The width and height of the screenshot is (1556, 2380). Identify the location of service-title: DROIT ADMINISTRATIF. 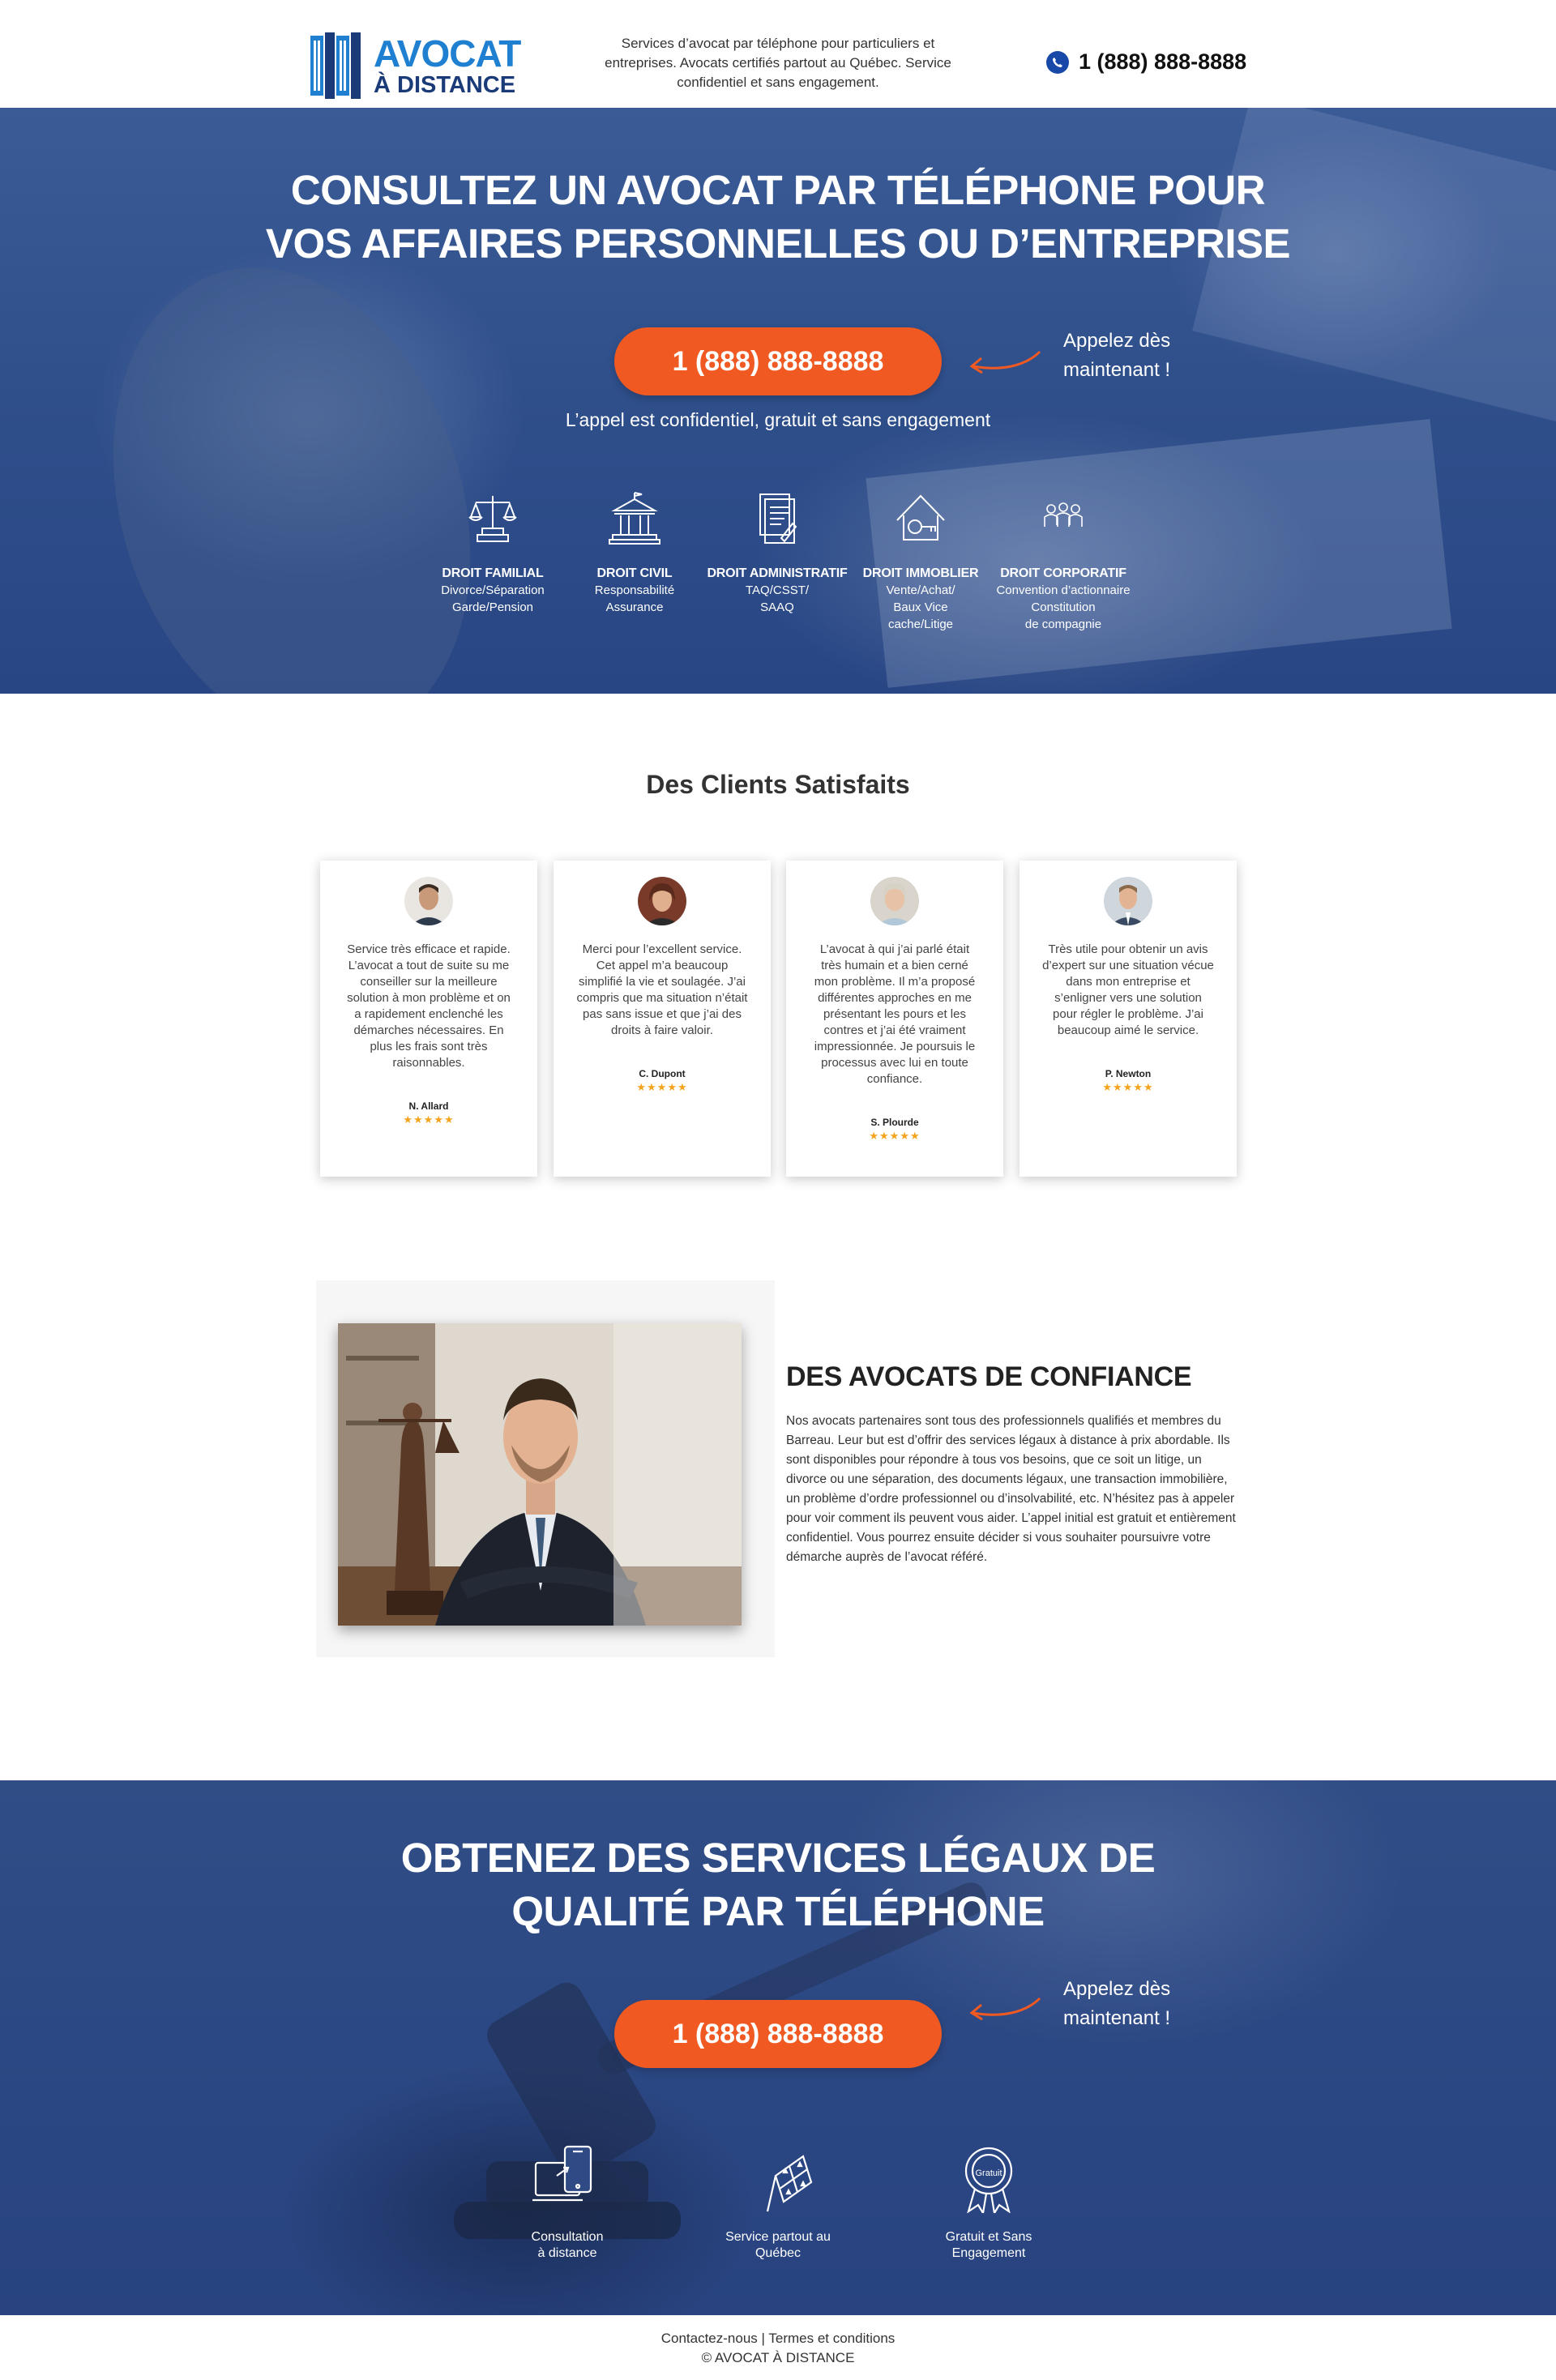
(777, 573).